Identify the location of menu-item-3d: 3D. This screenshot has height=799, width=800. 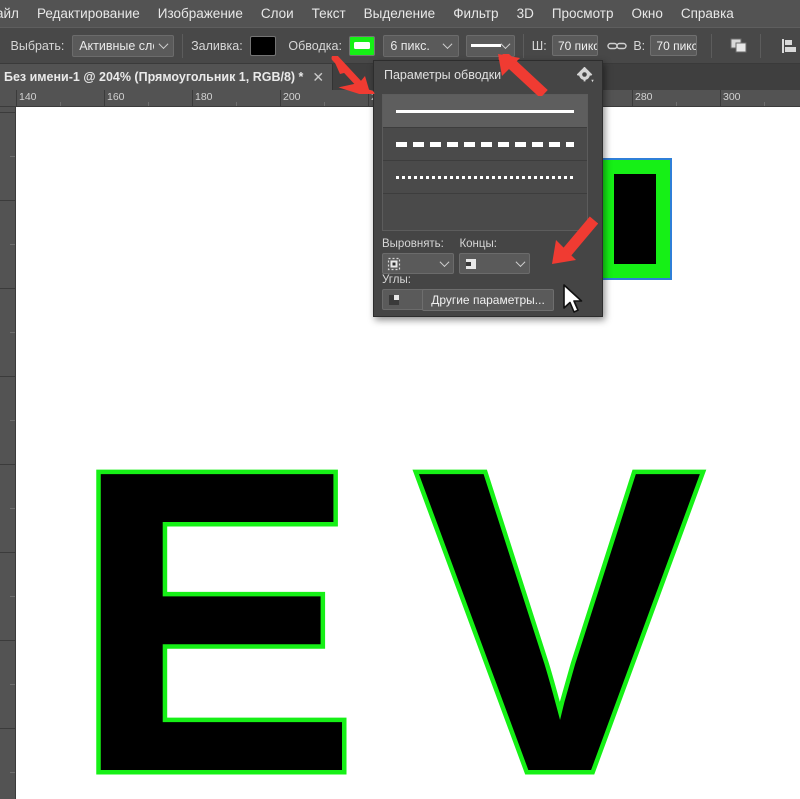
(525, 13).